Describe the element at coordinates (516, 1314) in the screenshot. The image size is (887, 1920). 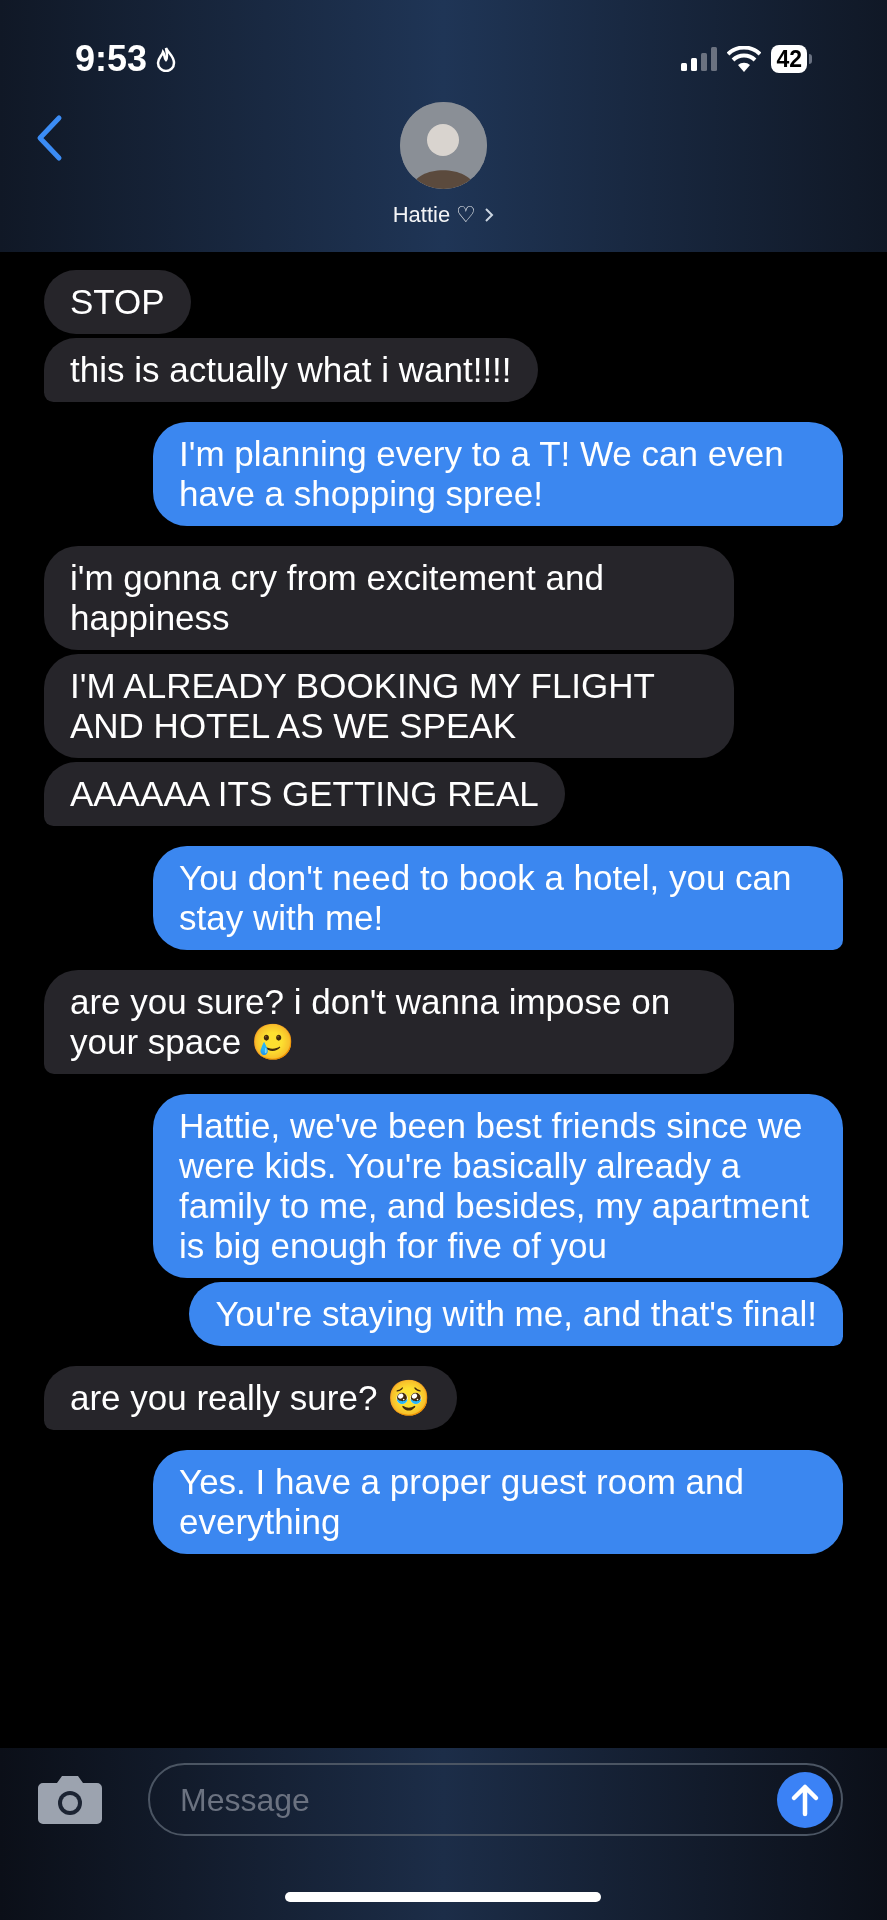
I see `message-bubble: You're staying with me, and that's final!` at that location.